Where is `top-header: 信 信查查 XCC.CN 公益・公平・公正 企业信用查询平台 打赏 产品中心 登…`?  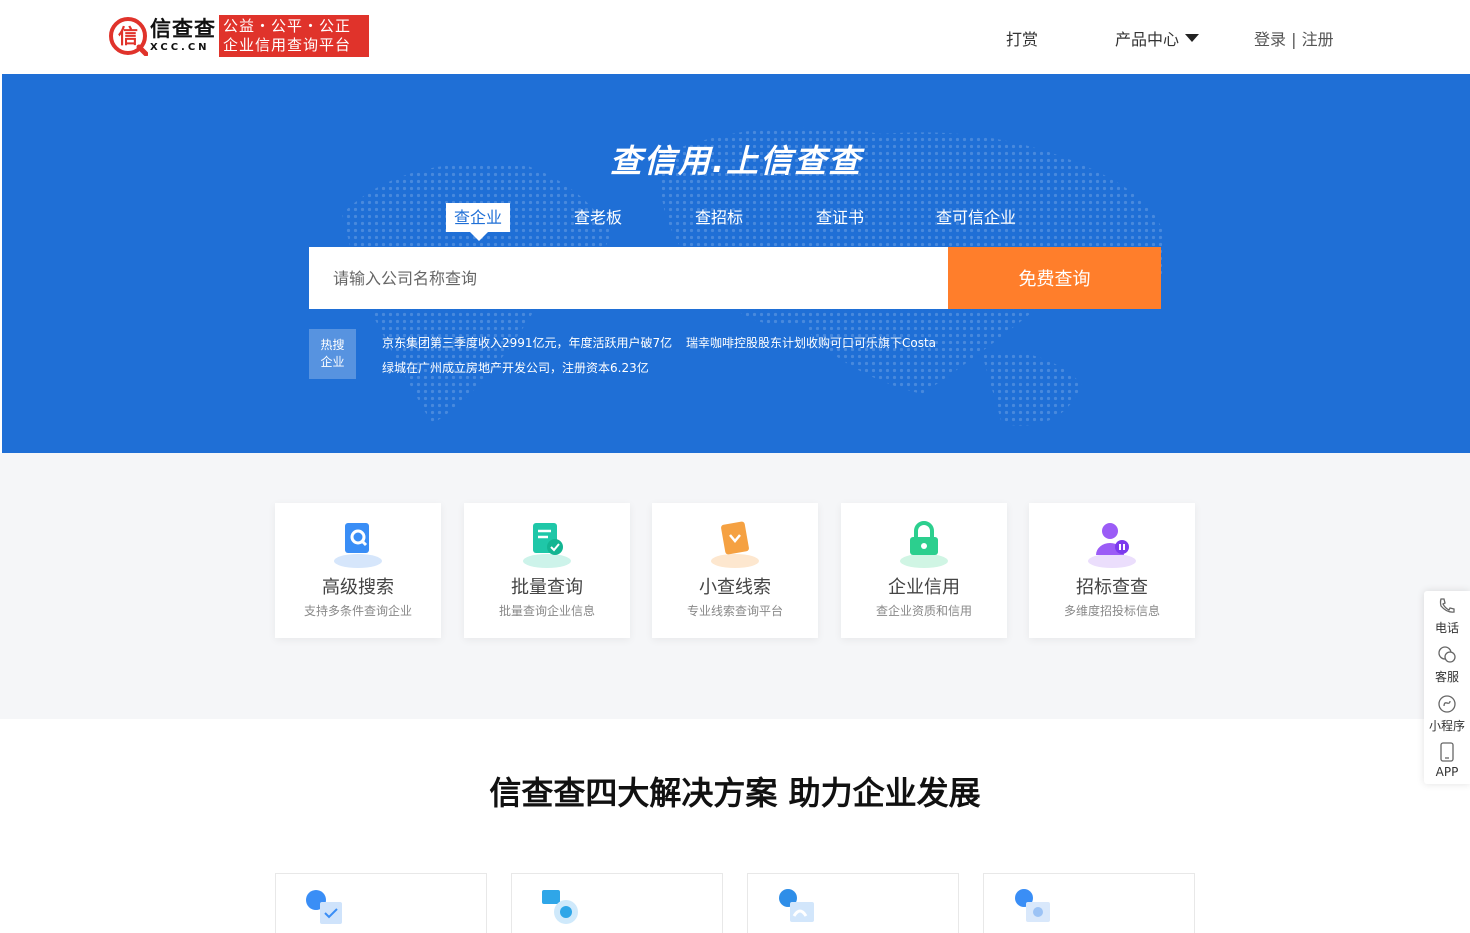
top-header: 信 信查查 XCC.CN 公益・公平・公正 企业信用查询平台 打赏 产品中心 登… is located at coordinates (735, 37).